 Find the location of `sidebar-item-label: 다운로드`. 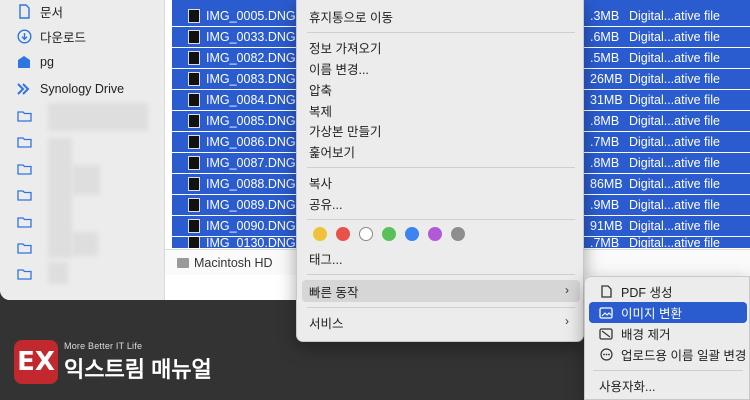

sidebar-item-label: 다운로드 is located at coordinates (63, 37).